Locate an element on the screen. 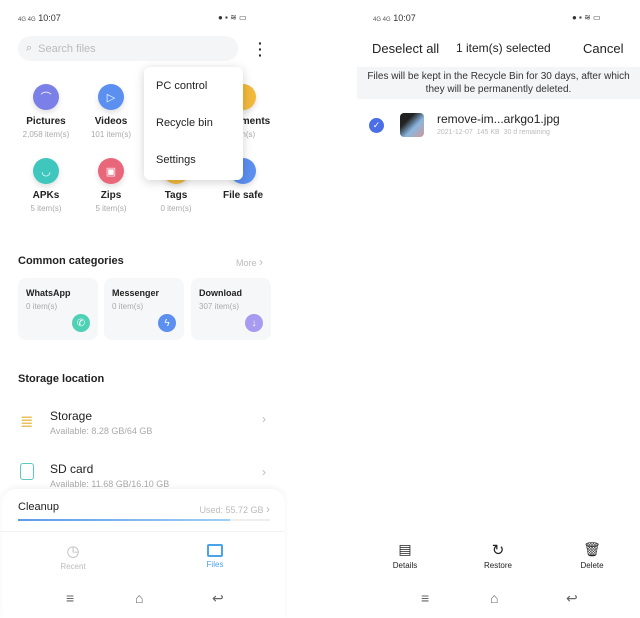 The height and width of the screenshot is (618, 640). more-link: More › is located at coordinates (249, 262).